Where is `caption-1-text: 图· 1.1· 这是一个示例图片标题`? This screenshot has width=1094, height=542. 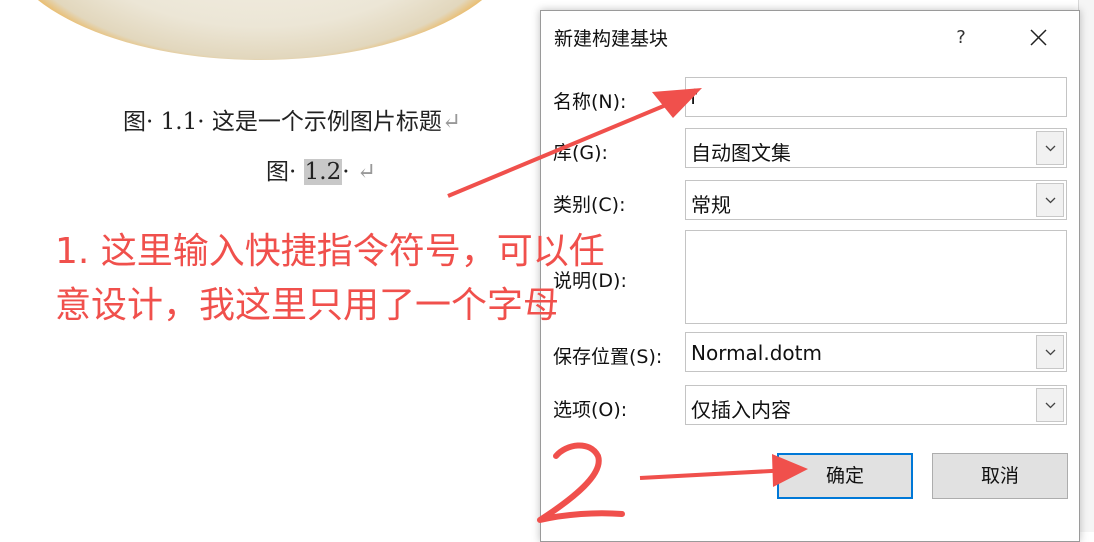 caption-1-text: 图· 1.1· 这是一个示例图片标题 is located at coordinates (282, 122).